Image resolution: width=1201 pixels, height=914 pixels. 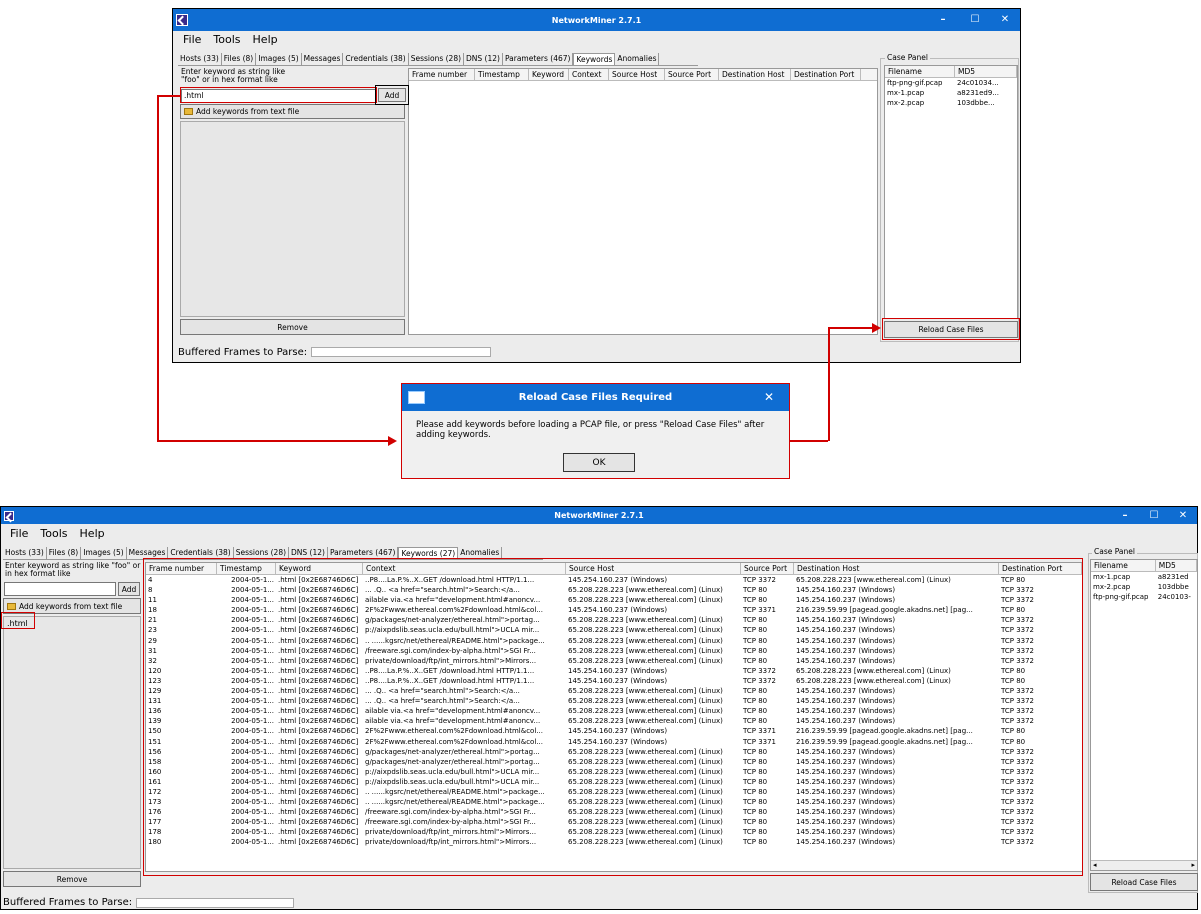 I want to click on dialog-titlebar: Reload Case Files Required ✕, so click(x=595, y=397).